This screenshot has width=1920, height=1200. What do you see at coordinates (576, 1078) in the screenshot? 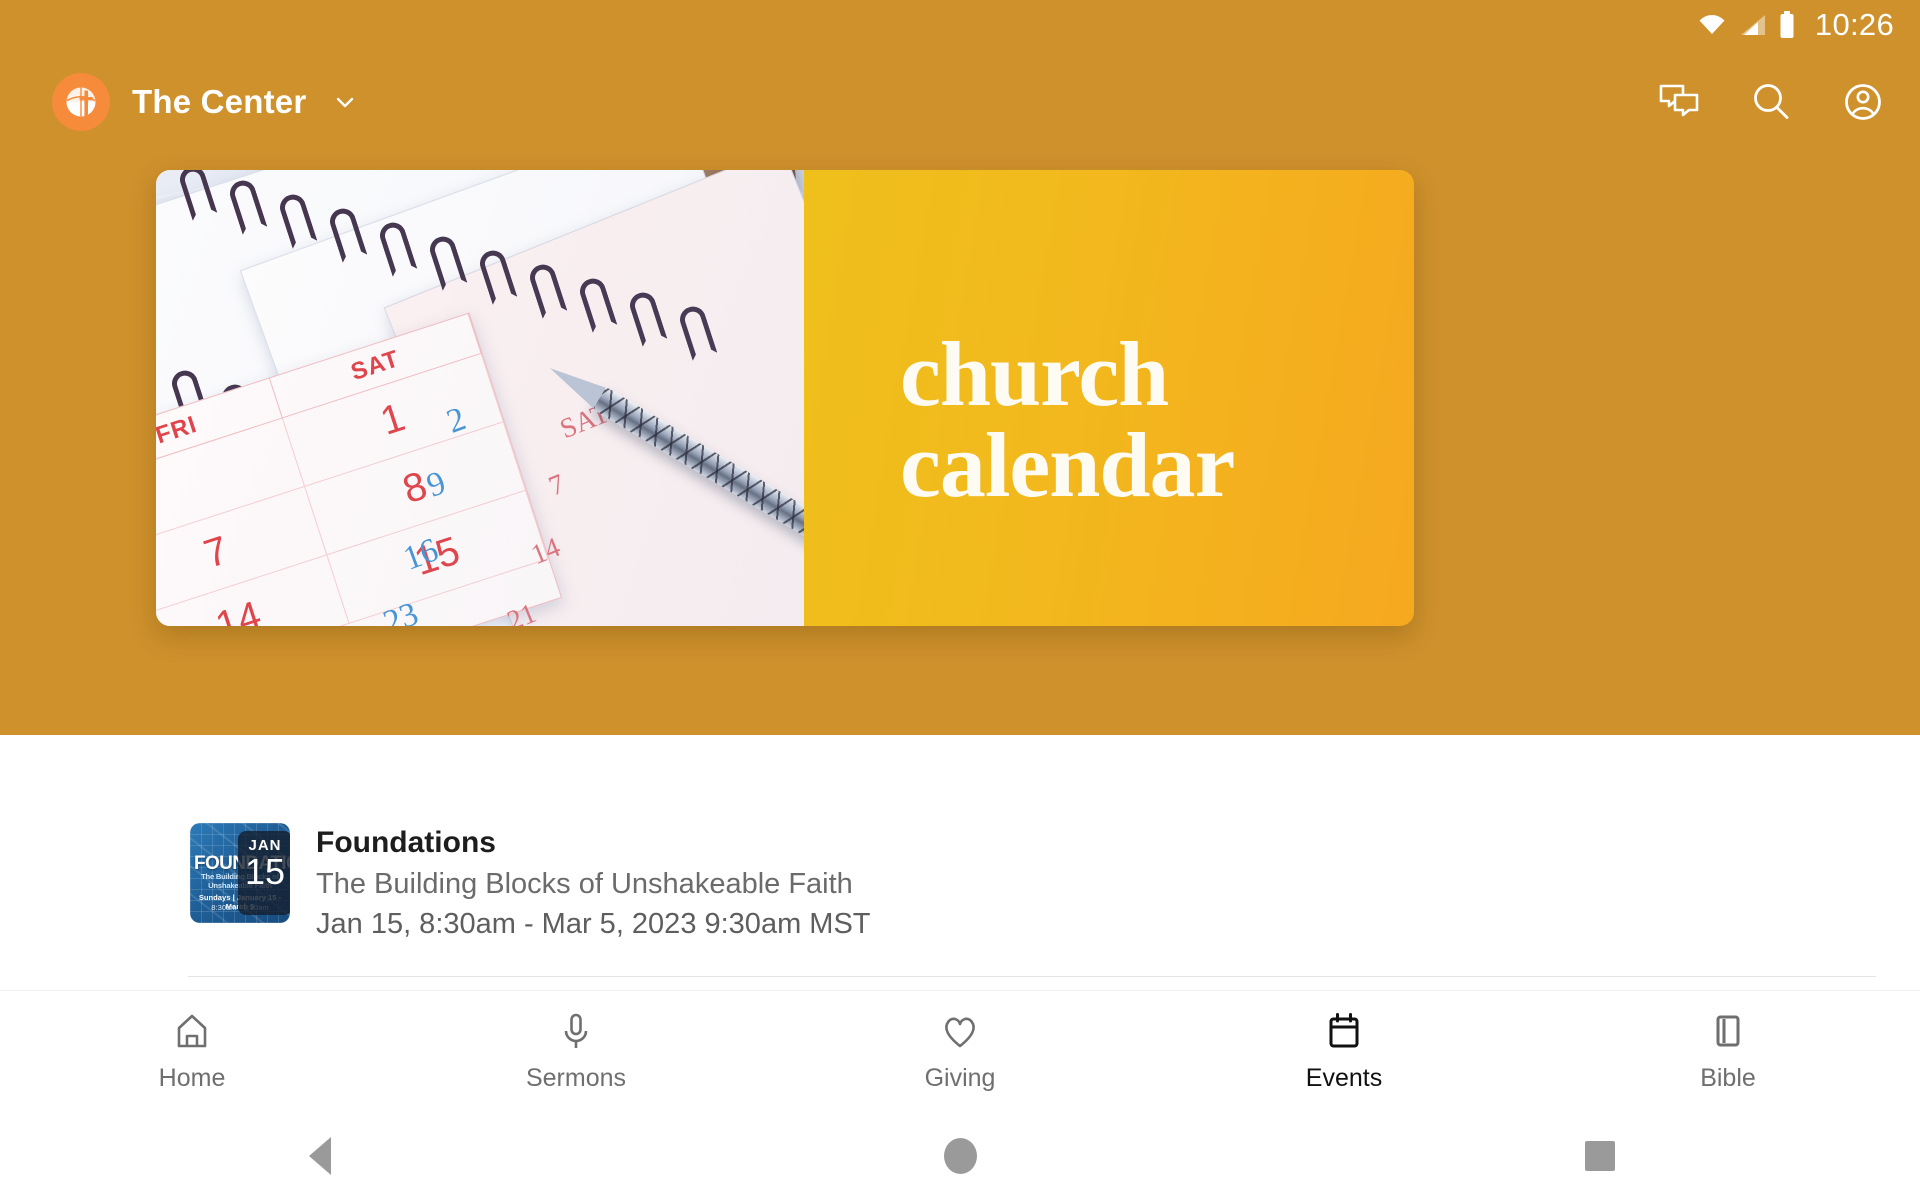
I see `tab-sermons-label: Sermons` at bounding box center [576, 1078].